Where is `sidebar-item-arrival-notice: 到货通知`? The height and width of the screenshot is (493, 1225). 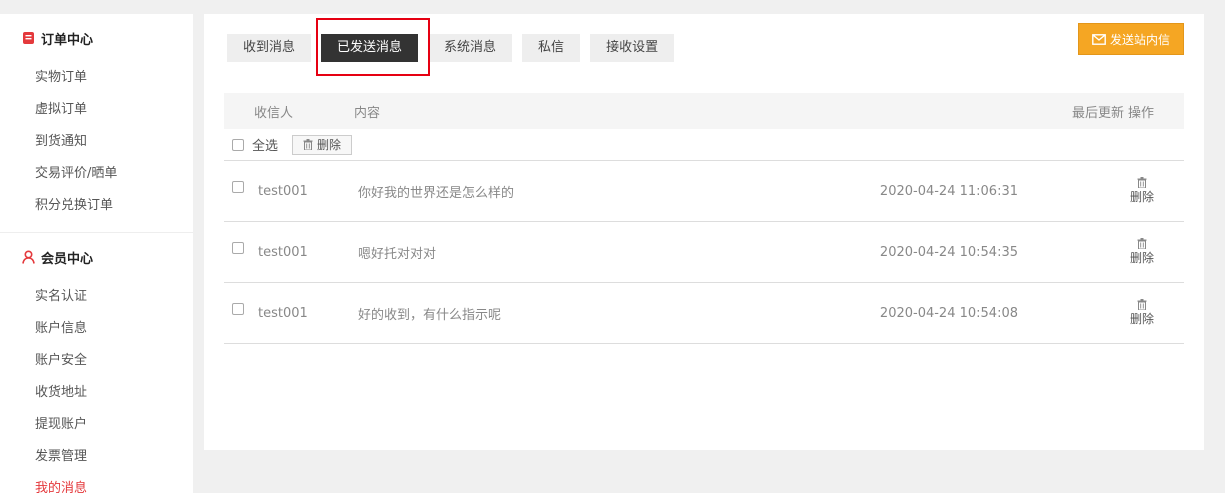
sidebar-item-arrival-notice: 到货通知 is located at coordinates (96, 142).